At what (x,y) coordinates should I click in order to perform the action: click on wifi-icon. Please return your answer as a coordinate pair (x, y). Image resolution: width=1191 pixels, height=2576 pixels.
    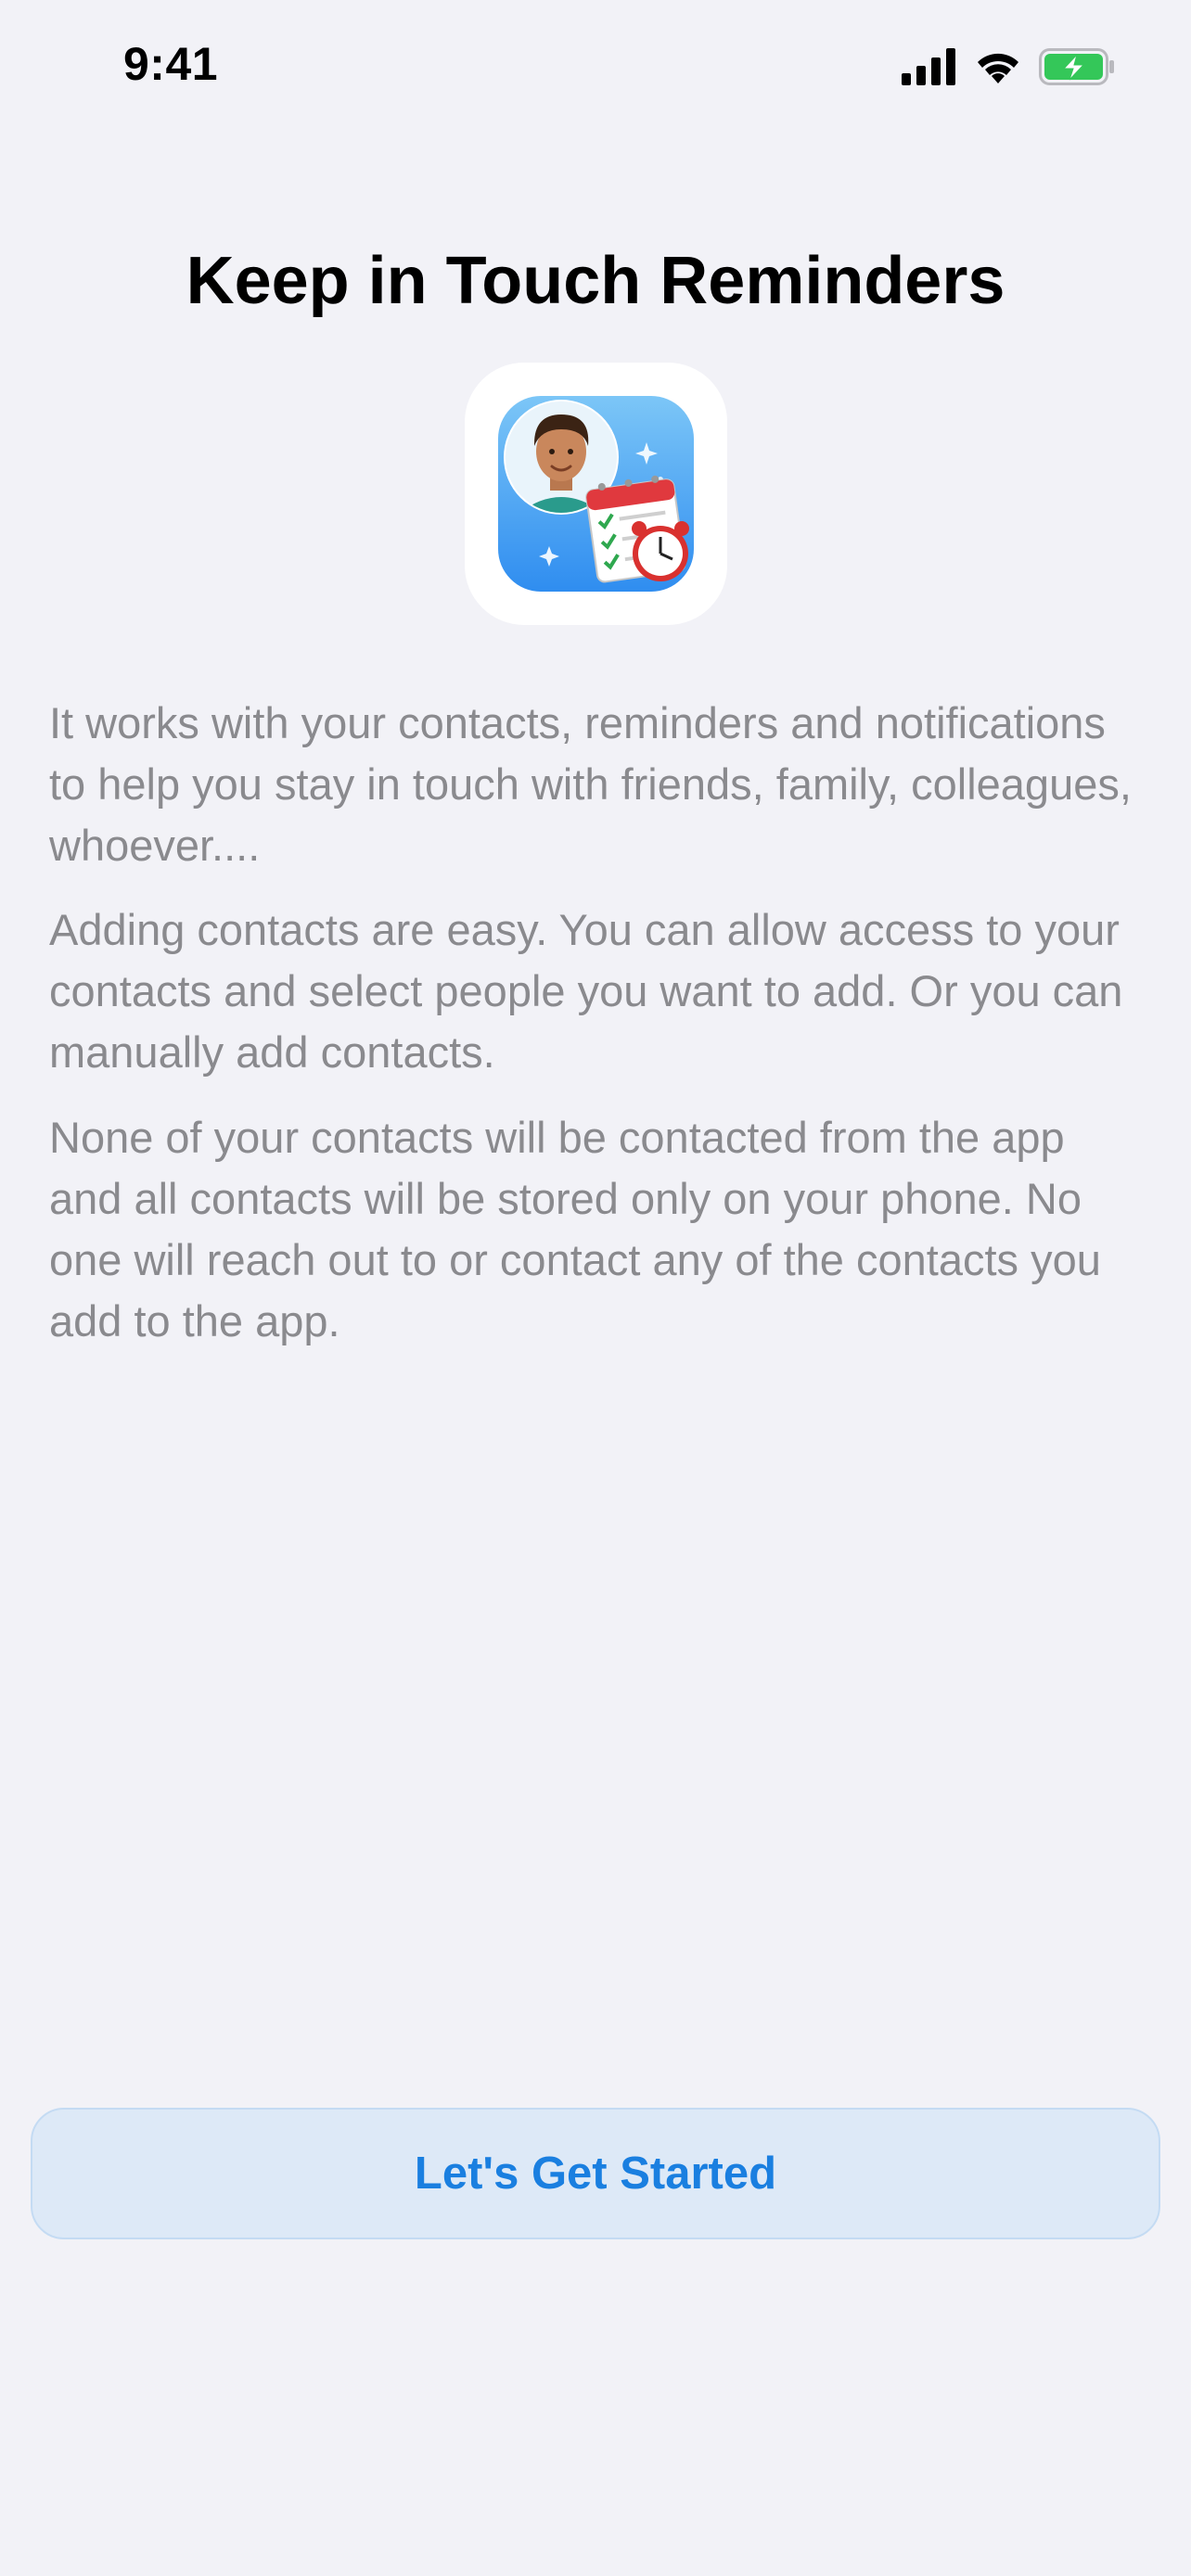
    Looking at the image, I should click on (998, 69).